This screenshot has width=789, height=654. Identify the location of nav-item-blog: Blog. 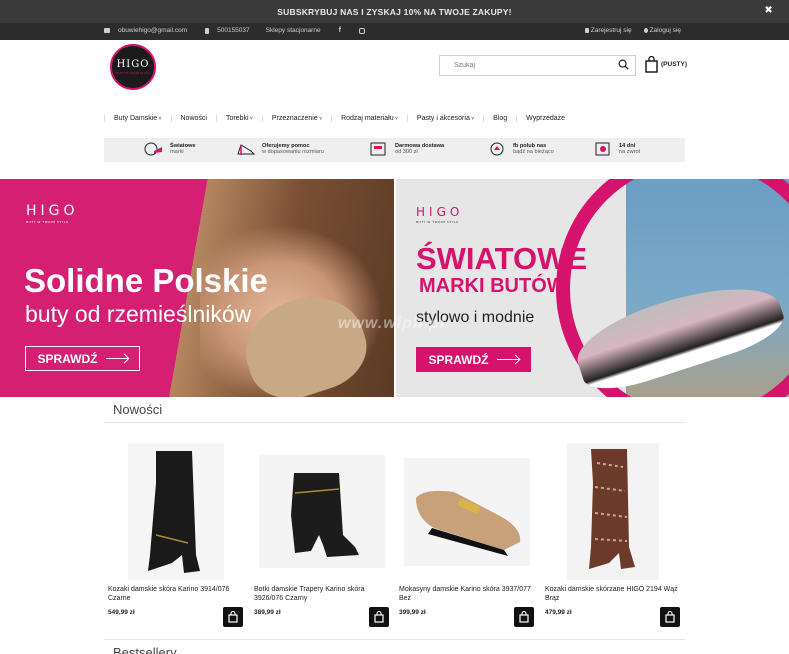
(501, 118).